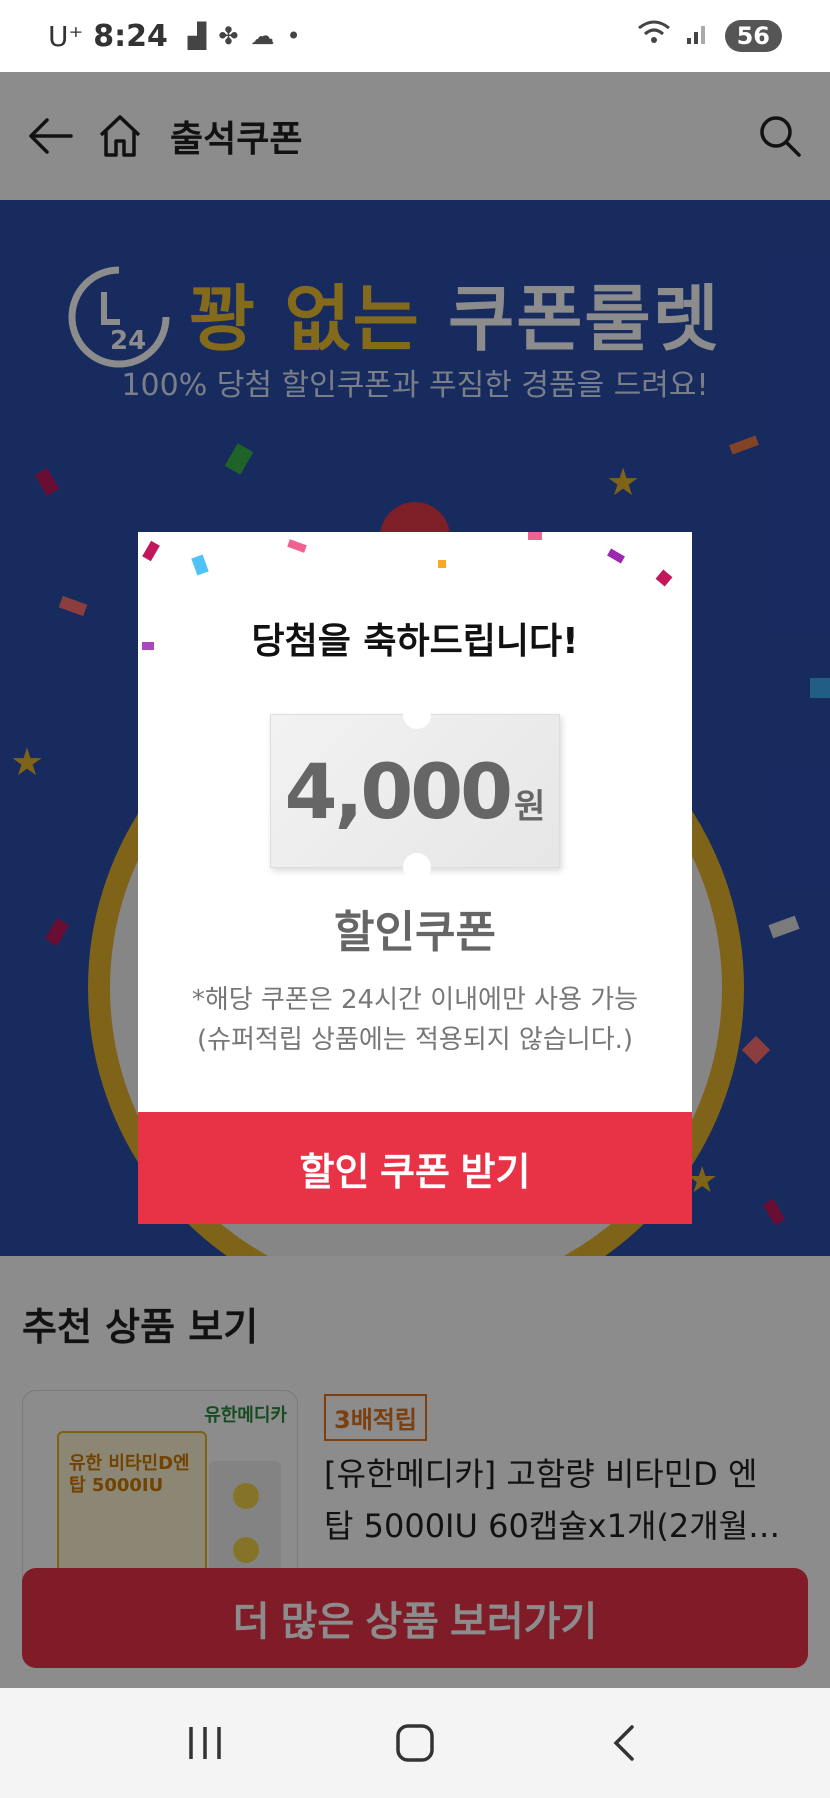  What do you see at coordinates (530, 806) in the screenshot?
I see `coupon-unit: 원` at bounding box center [530, 806].